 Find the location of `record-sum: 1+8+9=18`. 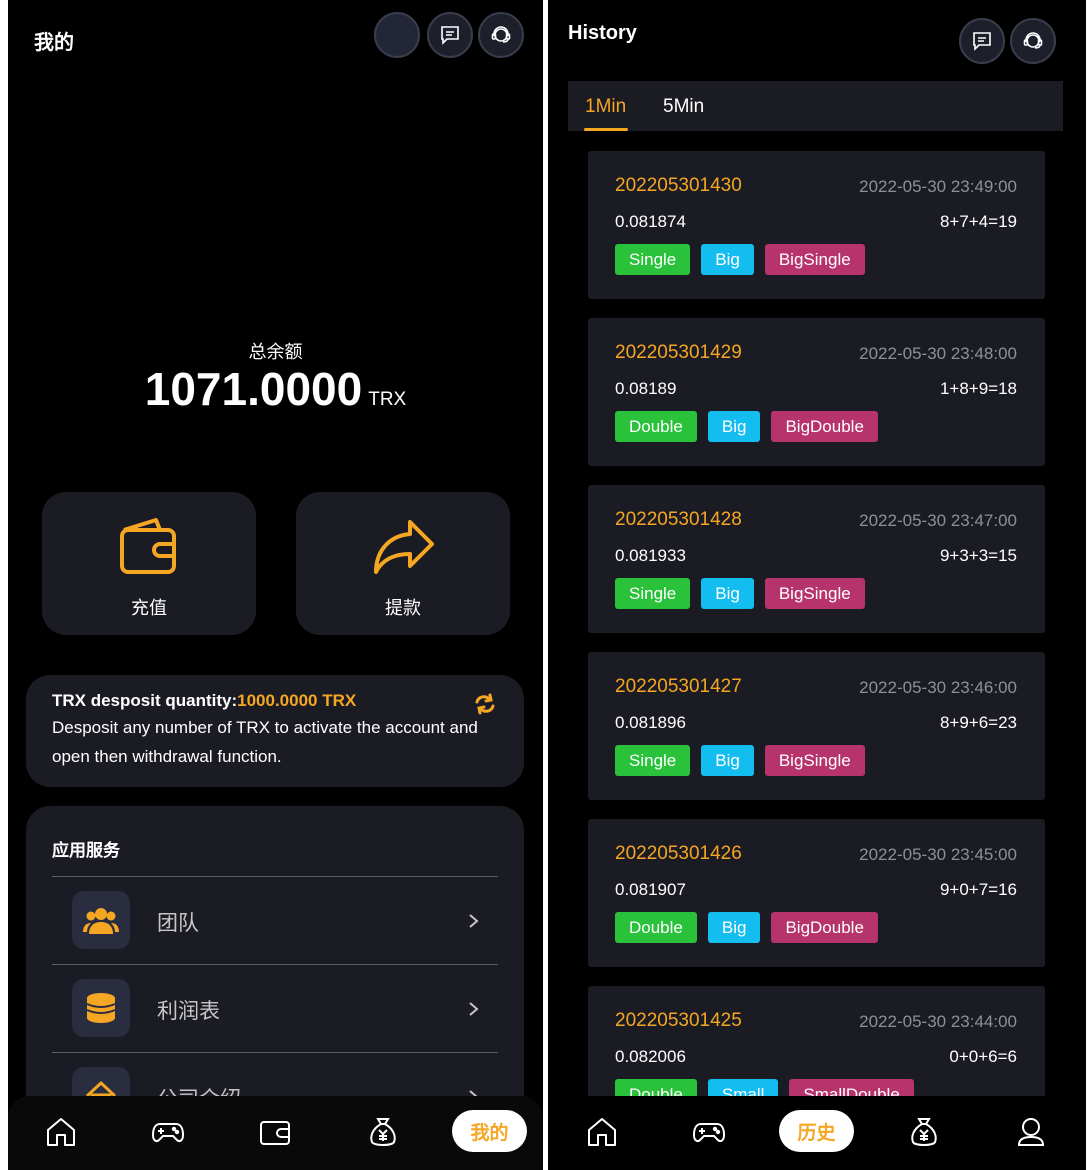

record-sum: 1+8+9=18 is located at coordinates (978, 388).